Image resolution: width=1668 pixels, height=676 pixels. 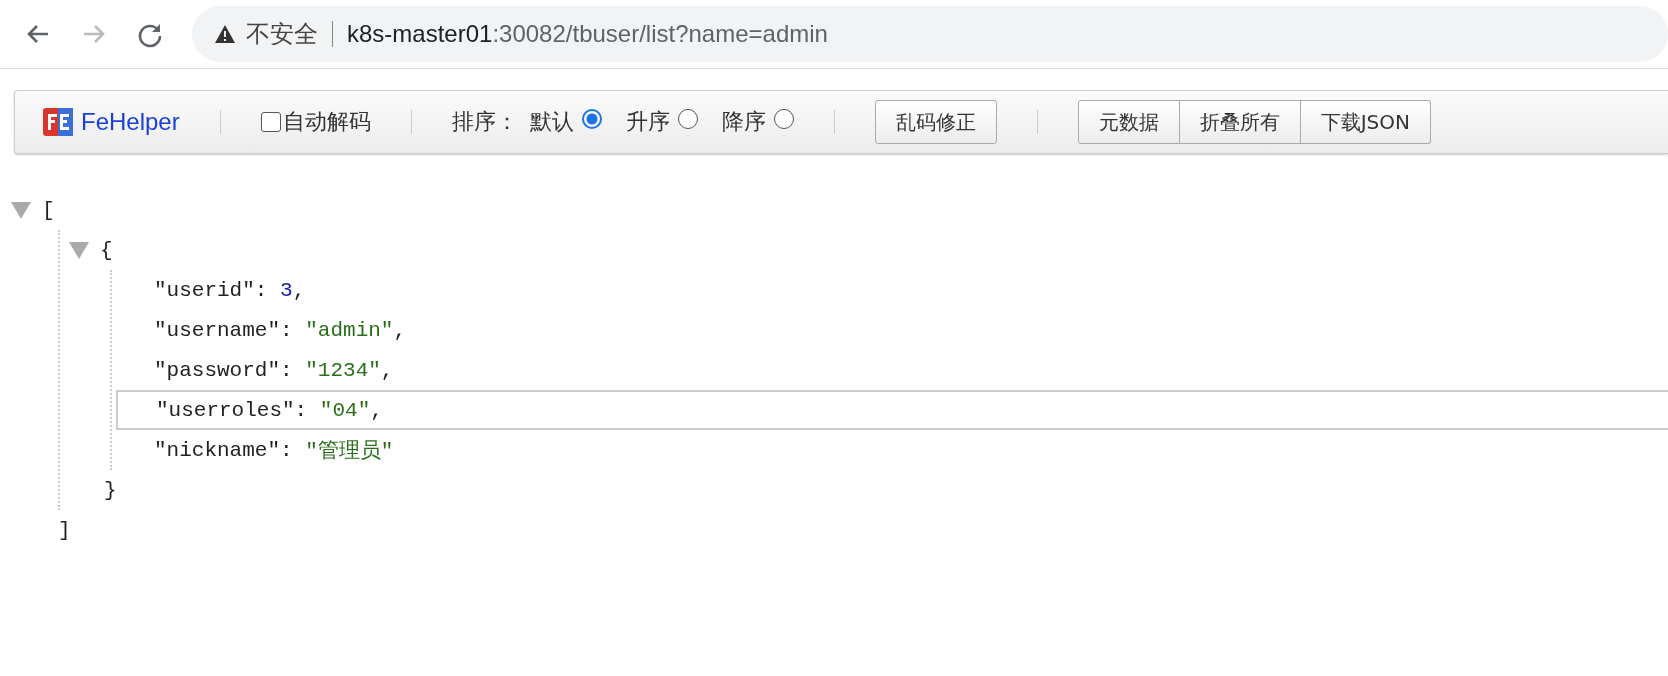 What do you see at coordinates (211, 290) in the screenshot?
I see `json-key: "userid":` at bounding box center [211, 290].